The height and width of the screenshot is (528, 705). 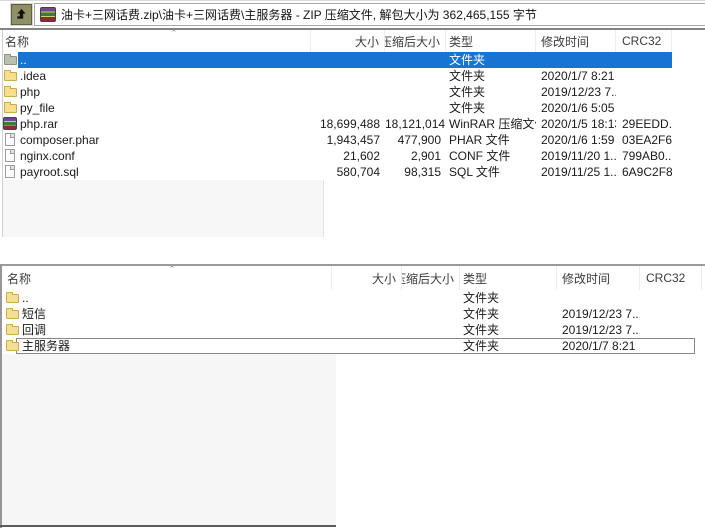 I want to click on cell-modified-time: 2020/1/6 1:59, so click(x=578, y=140).